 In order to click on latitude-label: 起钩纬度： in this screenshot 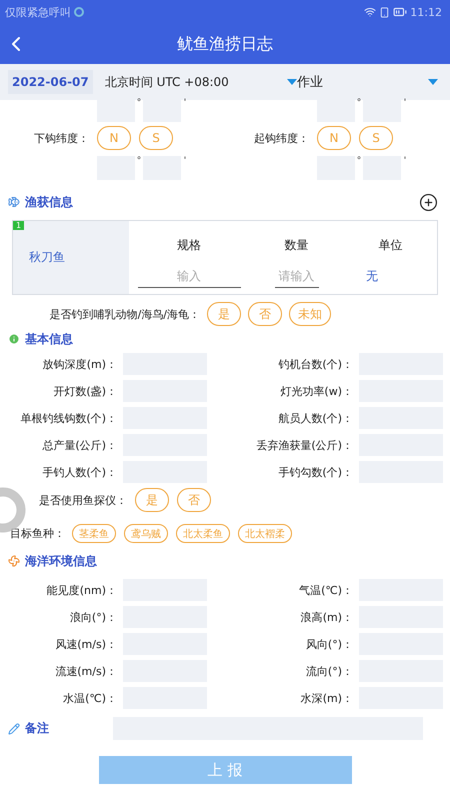, I will do `click(281, 138)`.